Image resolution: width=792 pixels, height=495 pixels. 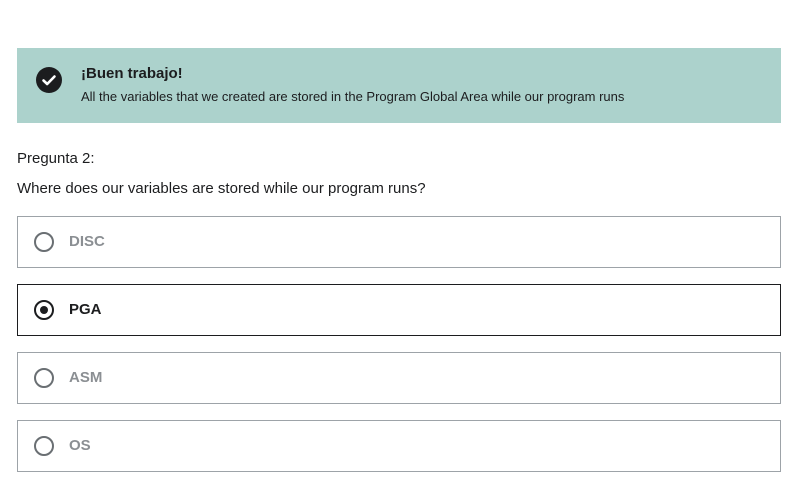 I want to click on answer-label: ASM, so click(x=86, y=377).